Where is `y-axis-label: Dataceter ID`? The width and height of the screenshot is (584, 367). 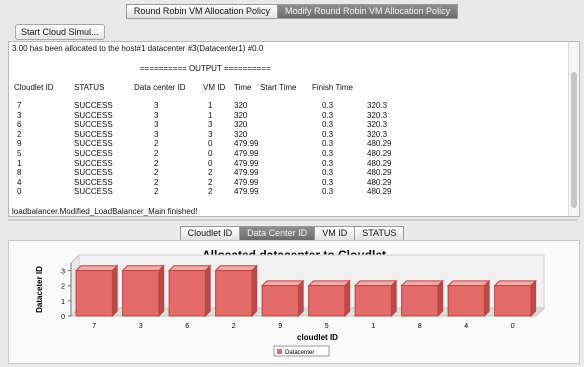
y-axis-label: Dataceter ID is located at coordinates (39, 289).